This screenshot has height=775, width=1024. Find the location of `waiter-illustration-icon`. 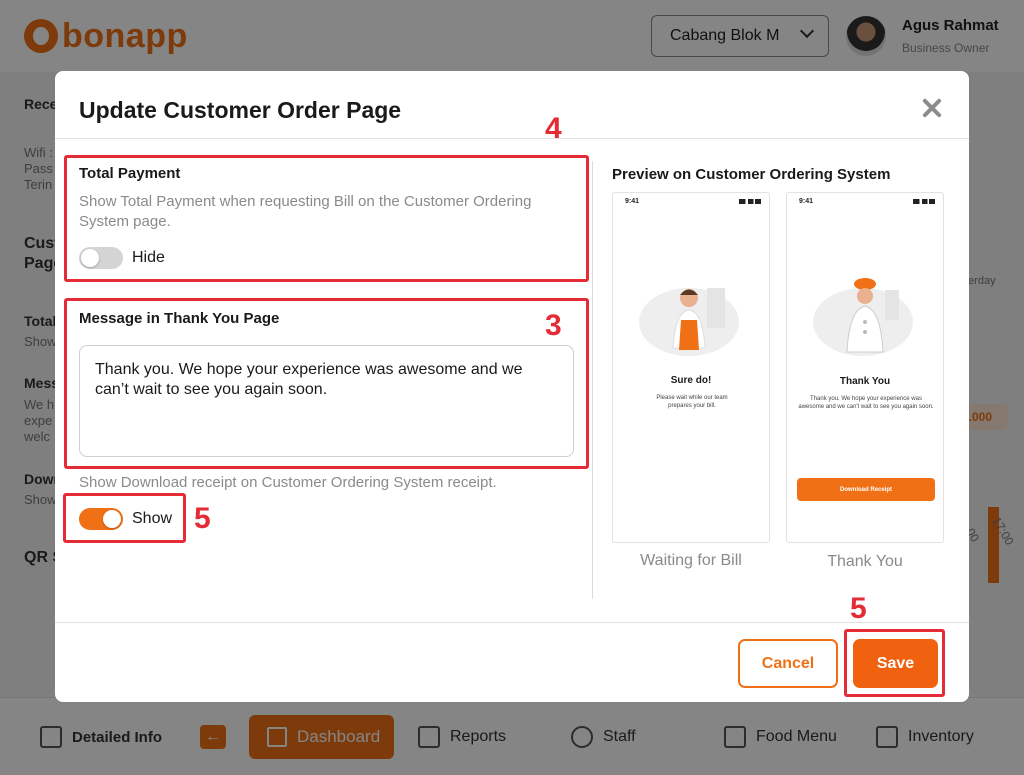

waiter-illustration-icon is located at coordinates (689, 322).